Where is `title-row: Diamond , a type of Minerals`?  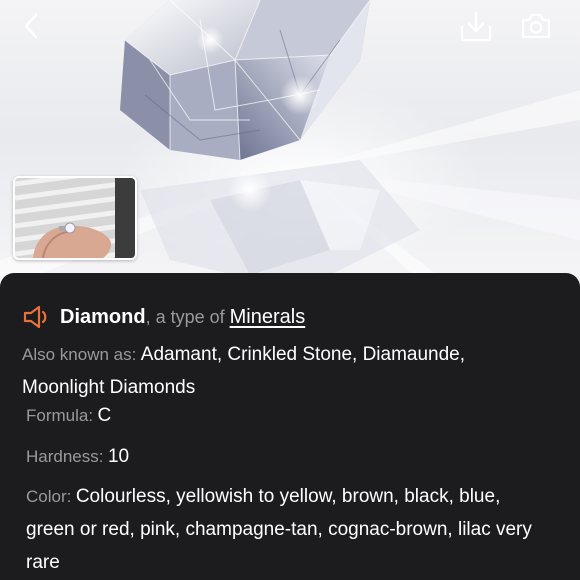
title-row: Diamond , a type of Minerals is located at coordinates (163, 317).